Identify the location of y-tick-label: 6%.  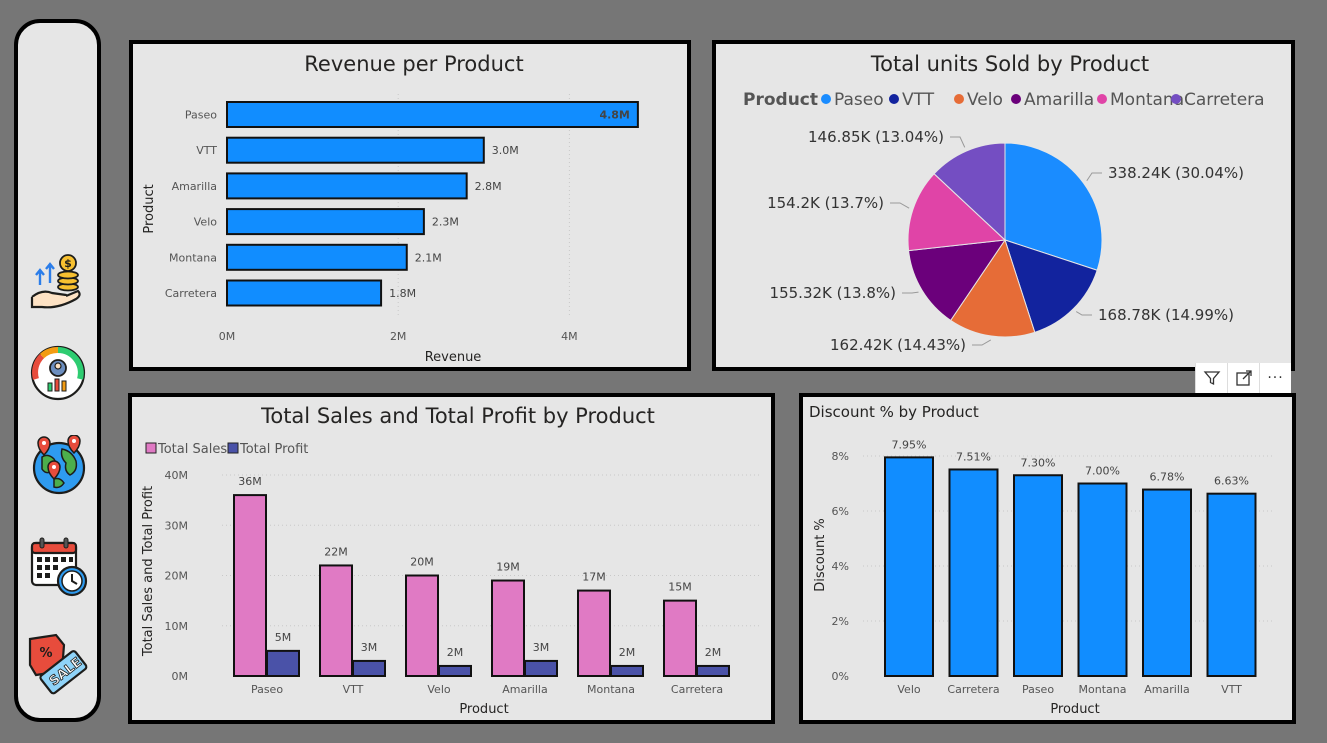
(840, 511).